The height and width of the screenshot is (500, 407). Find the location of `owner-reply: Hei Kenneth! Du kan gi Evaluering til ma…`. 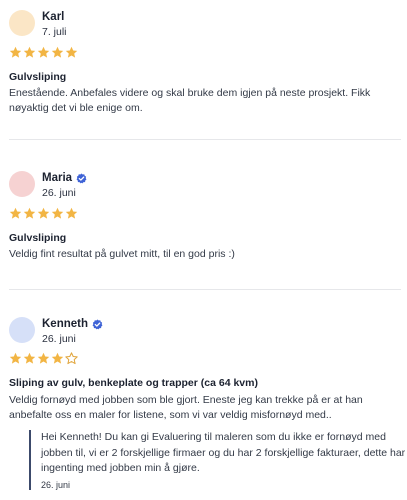

owner-reply: Hei Kenneth! Du kan gi Evaluering til ma… is located at coordinates (218, 460).